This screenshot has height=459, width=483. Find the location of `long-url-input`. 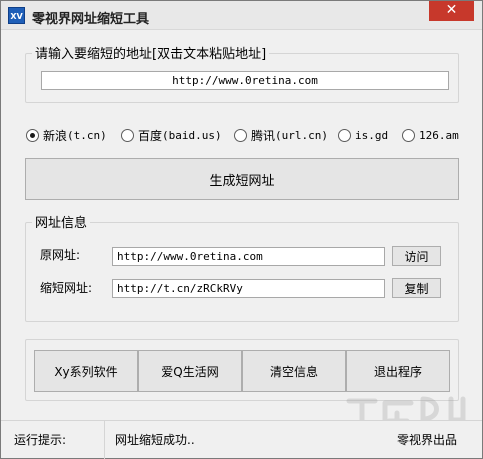

long-url-input is located at coordinates (245, 80).